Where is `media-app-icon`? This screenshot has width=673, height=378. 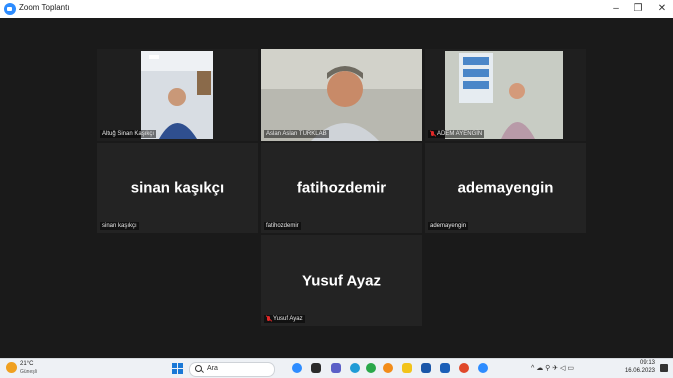 media-app-icon is located at coordinates (464, 368).